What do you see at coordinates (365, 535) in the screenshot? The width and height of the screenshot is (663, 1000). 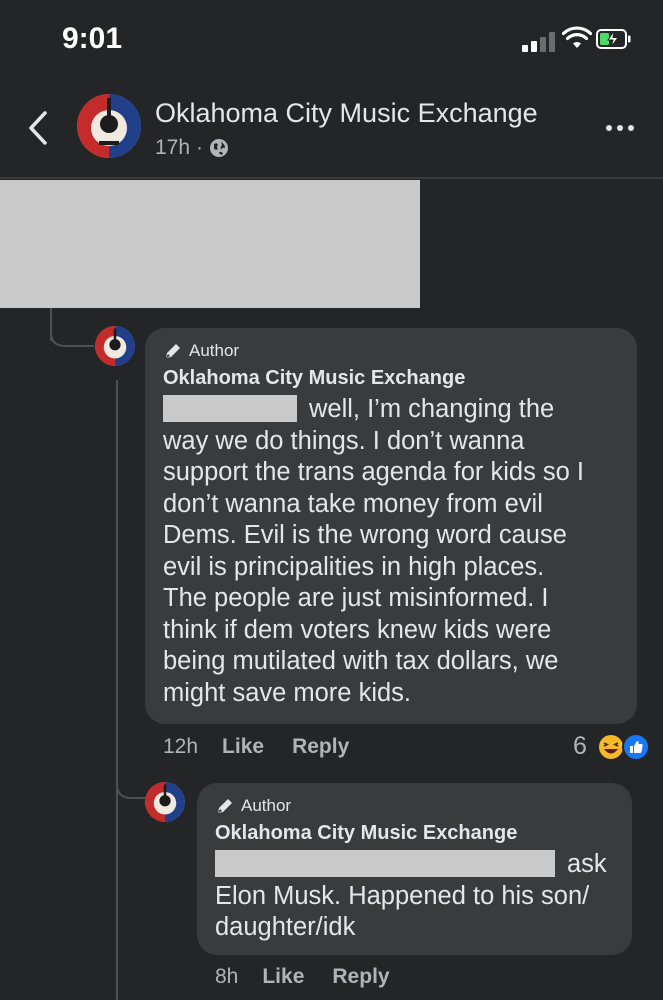 I see `comment-line: Dems. Evil is the wrong word cause` at bounding box center [365, 535].